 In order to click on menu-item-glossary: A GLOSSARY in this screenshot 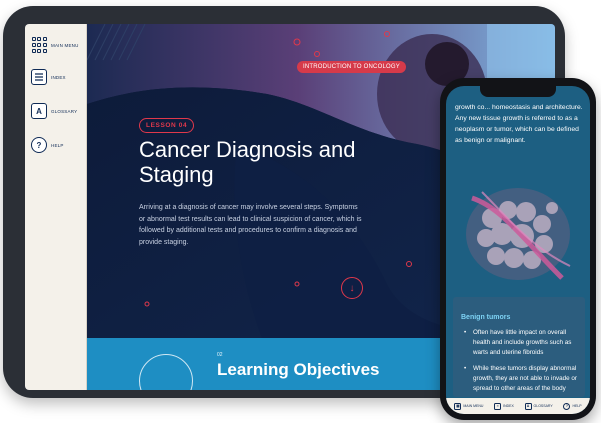, I will do `click(58, 111)`.